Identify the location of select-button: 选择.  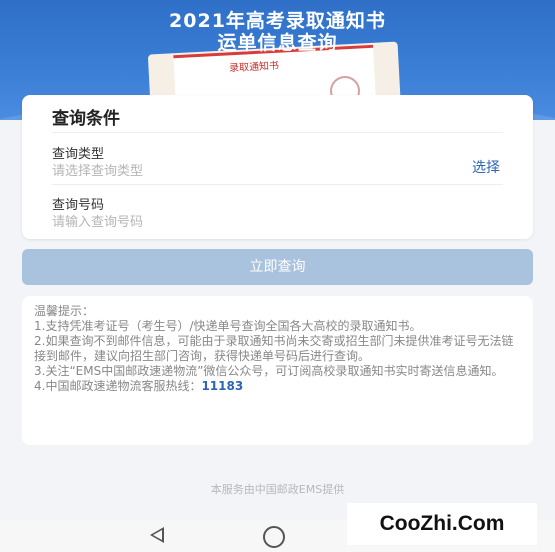
(486, 167).